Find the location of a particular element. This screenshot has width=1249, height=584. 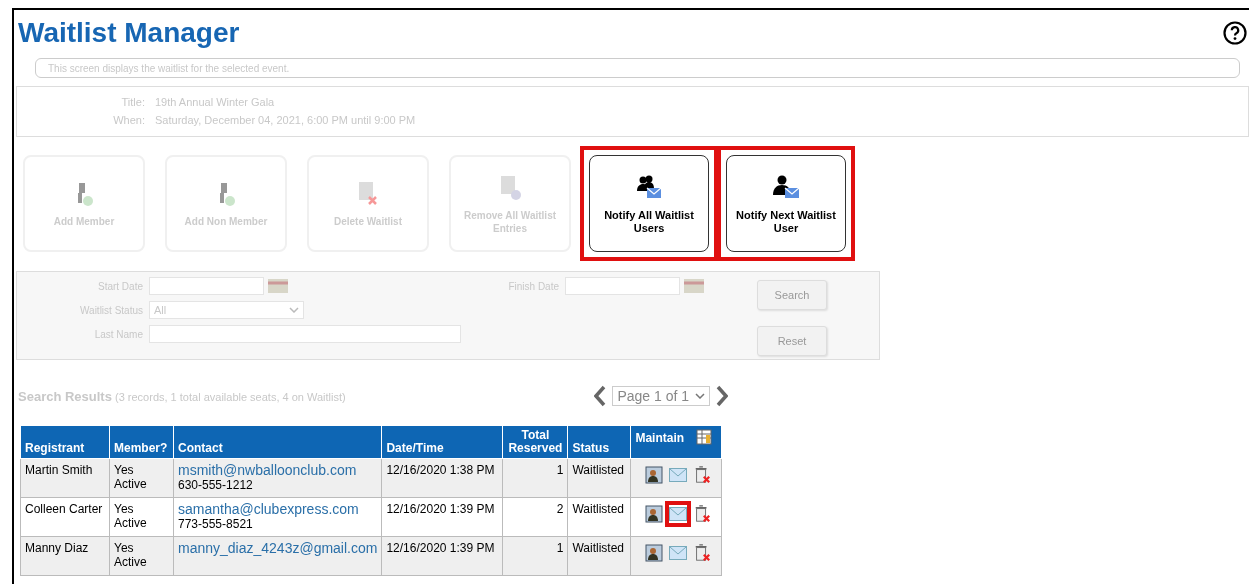

email-link: msmith@nwballoonclub.com is located at coordinates (267, 470).